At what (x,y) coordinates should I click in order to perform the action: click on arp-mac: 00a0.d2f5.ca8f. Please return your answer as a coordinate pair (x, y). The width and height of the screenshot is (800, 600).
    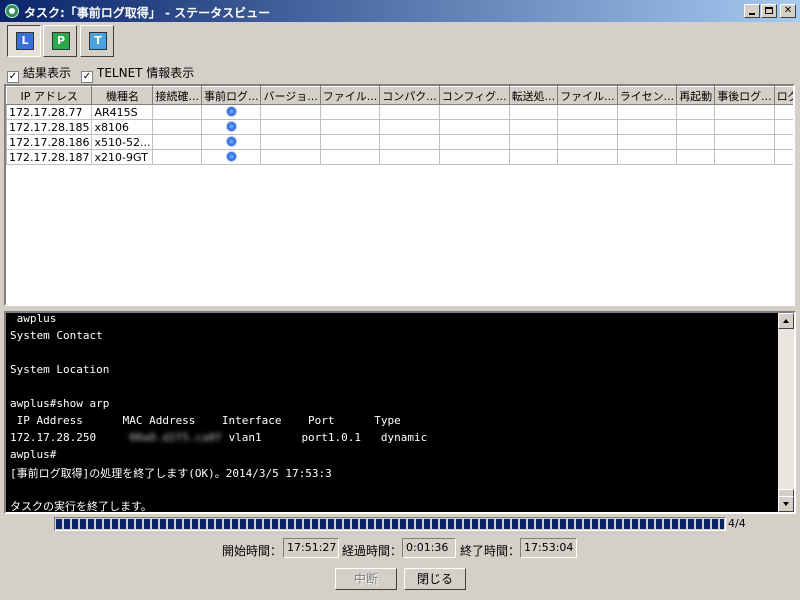
    Looking at the image, I should click on (175, 437).